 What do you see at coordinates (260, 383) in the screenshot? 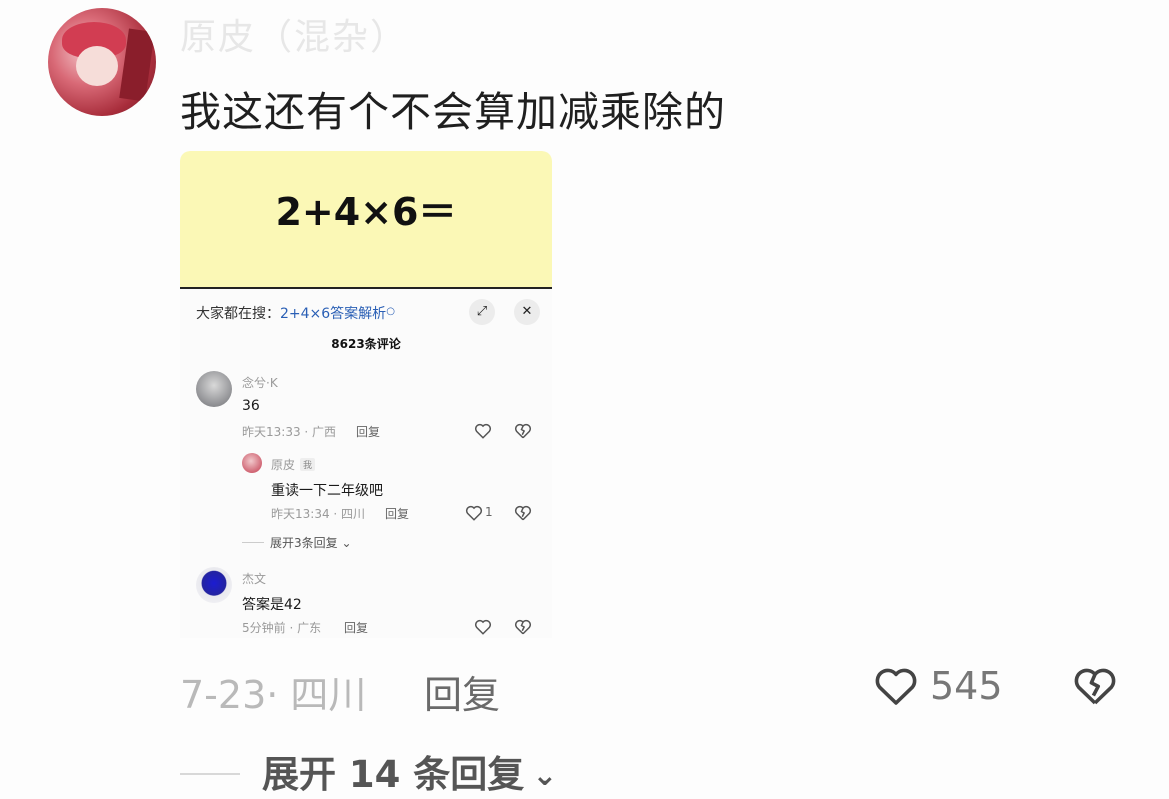
I see `commenter-name: 念兮·K` at bounding box center [260, 383].